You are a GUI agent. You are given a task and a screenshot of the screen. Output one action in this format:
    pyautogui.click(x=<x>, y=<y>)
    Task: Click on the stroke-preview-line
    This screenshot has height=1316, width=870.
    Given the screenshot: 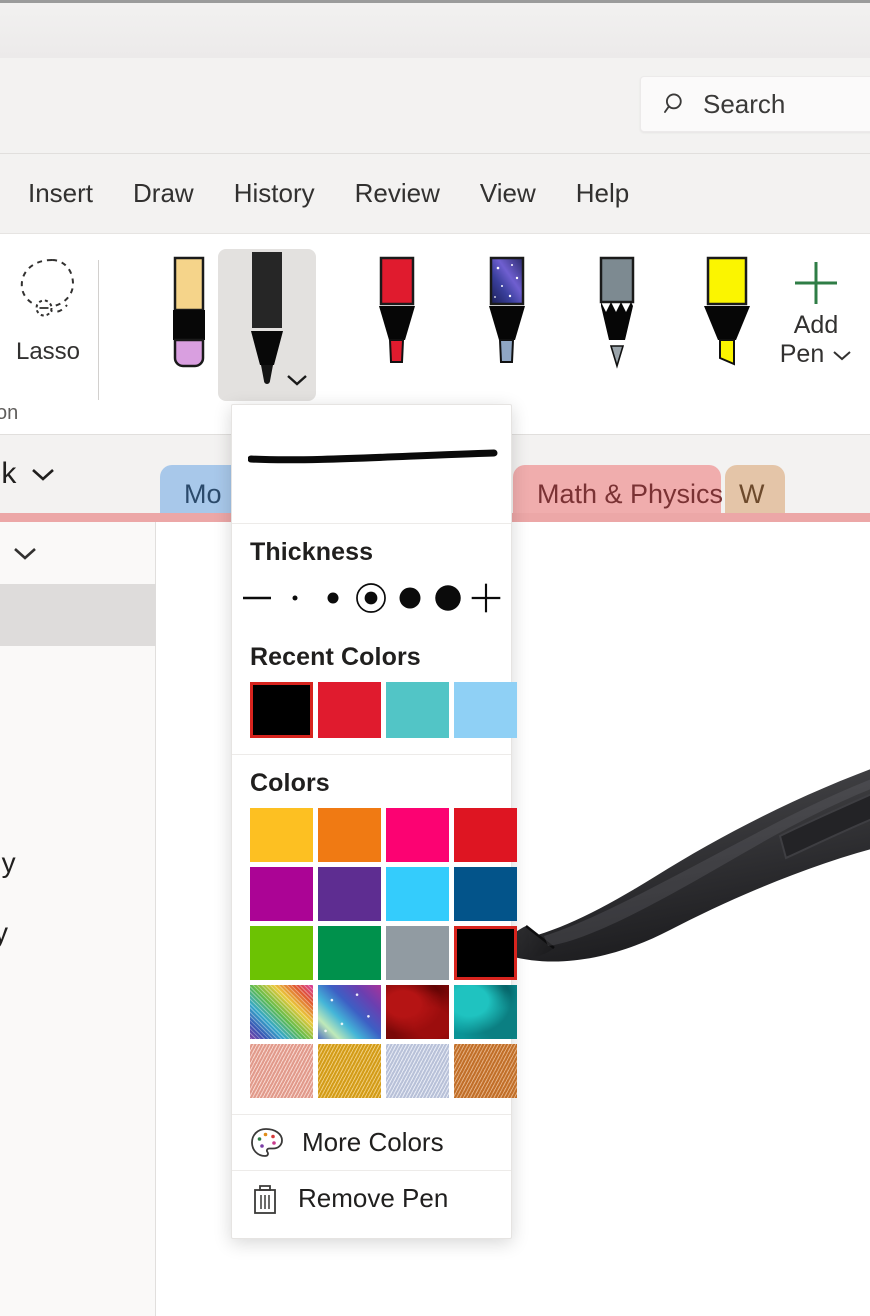 What is the action you would take?
    pyautogui.click(x=373, y=456)
    